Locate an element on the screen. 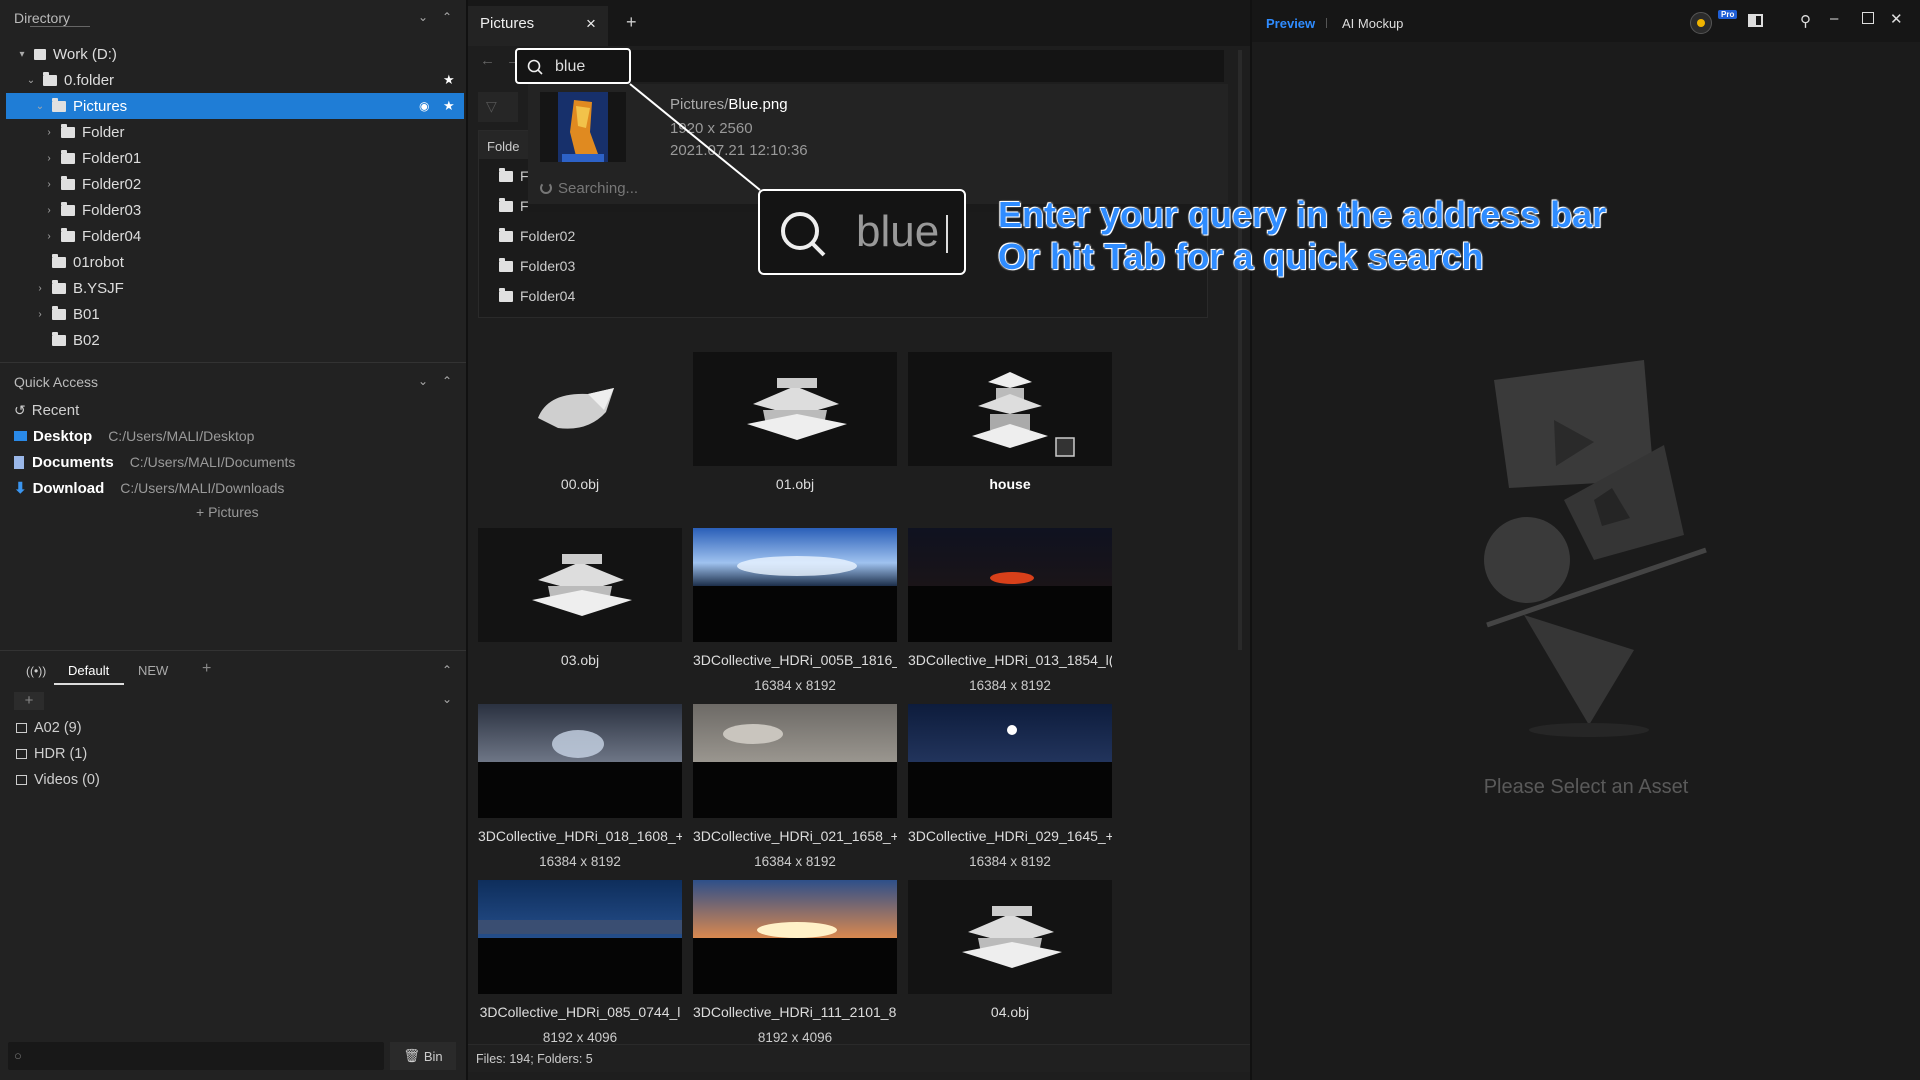  chevron-icon: ▾ is located at coordinates (22, 54).